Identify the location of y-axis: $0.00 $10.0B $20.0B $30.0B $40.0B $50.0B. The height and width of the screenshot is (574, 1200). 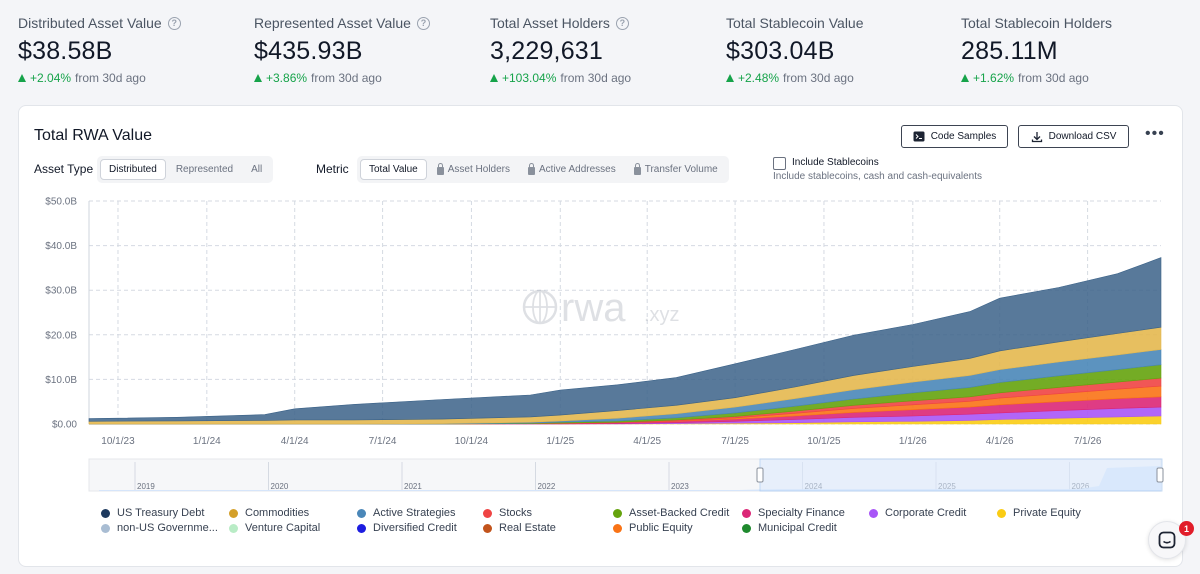
(61, 314).